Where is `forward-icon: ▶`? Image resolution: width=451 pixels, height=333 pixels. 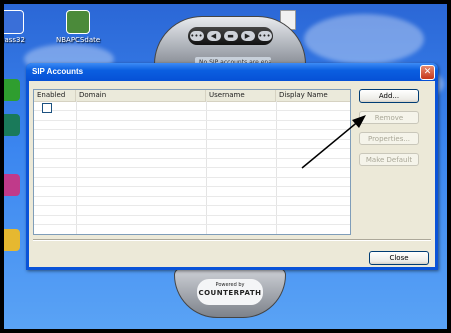 forward-icon: ▶ is located at coordinates (247, 36).